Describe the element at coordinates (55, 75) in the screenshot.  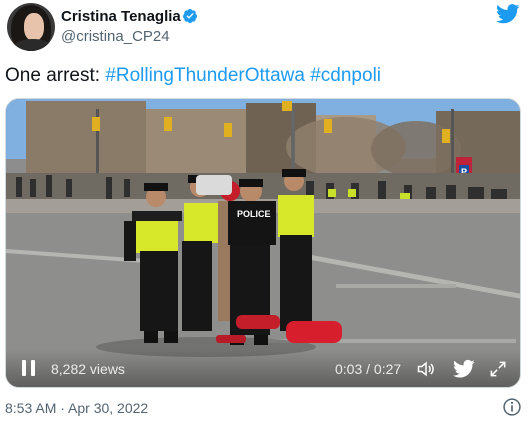
I see `tweet-plain-text: One arrest:` at that location.